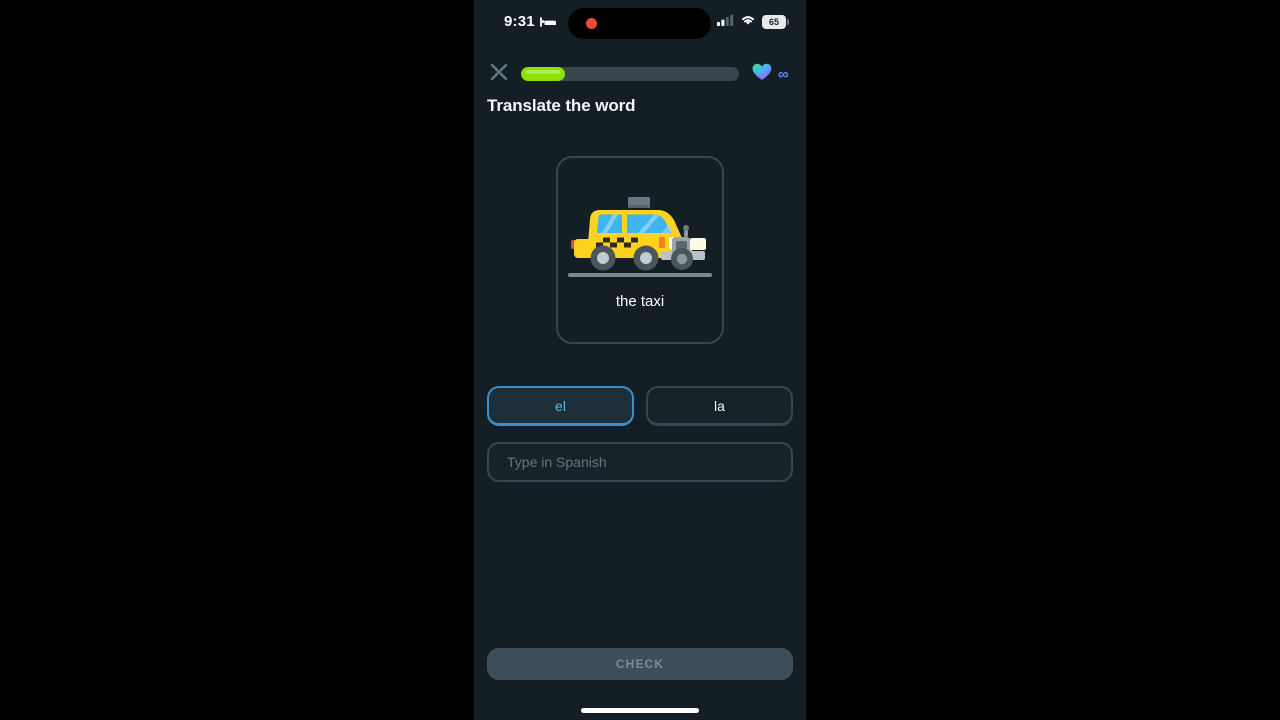  I want to click on battery-level-label: 65, so click(773, 21).